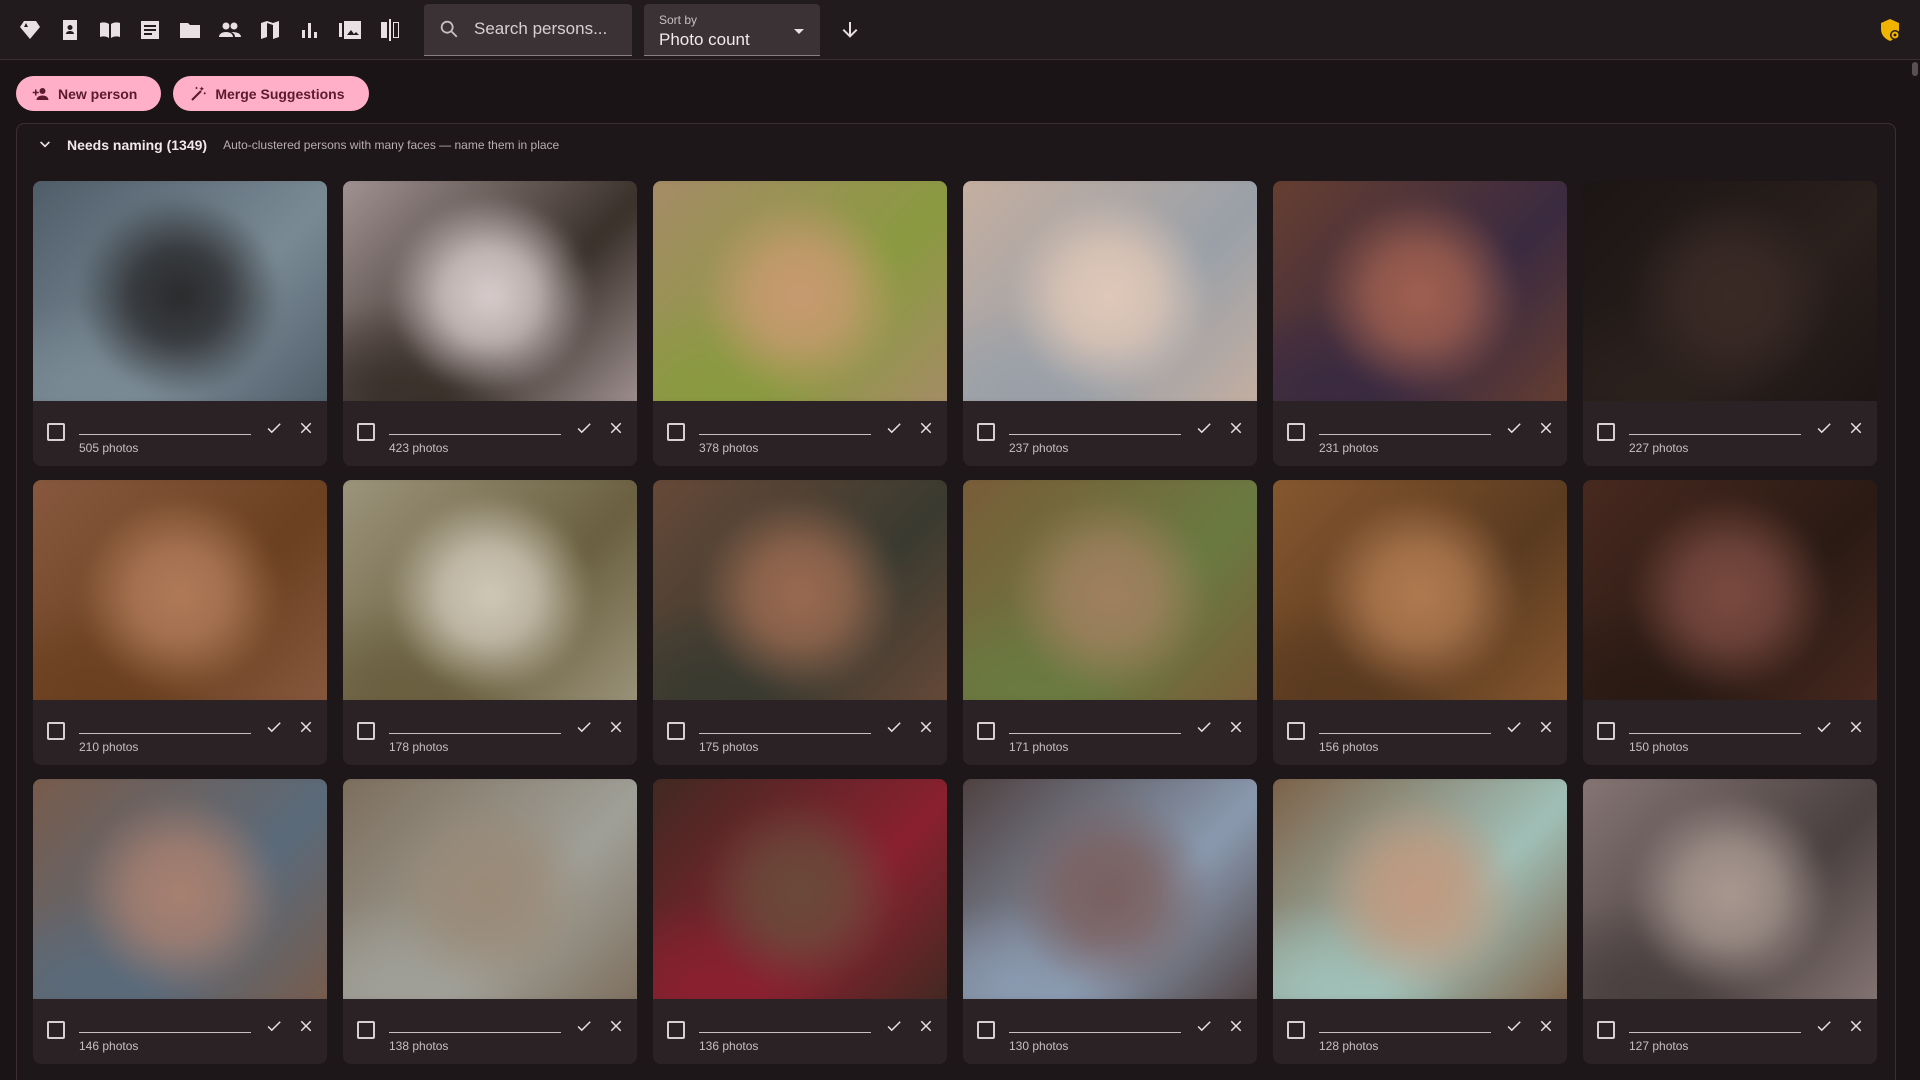 The width and height of the screenshot is (1920, 1080). I want to click on article-icon, so click(150, 30).